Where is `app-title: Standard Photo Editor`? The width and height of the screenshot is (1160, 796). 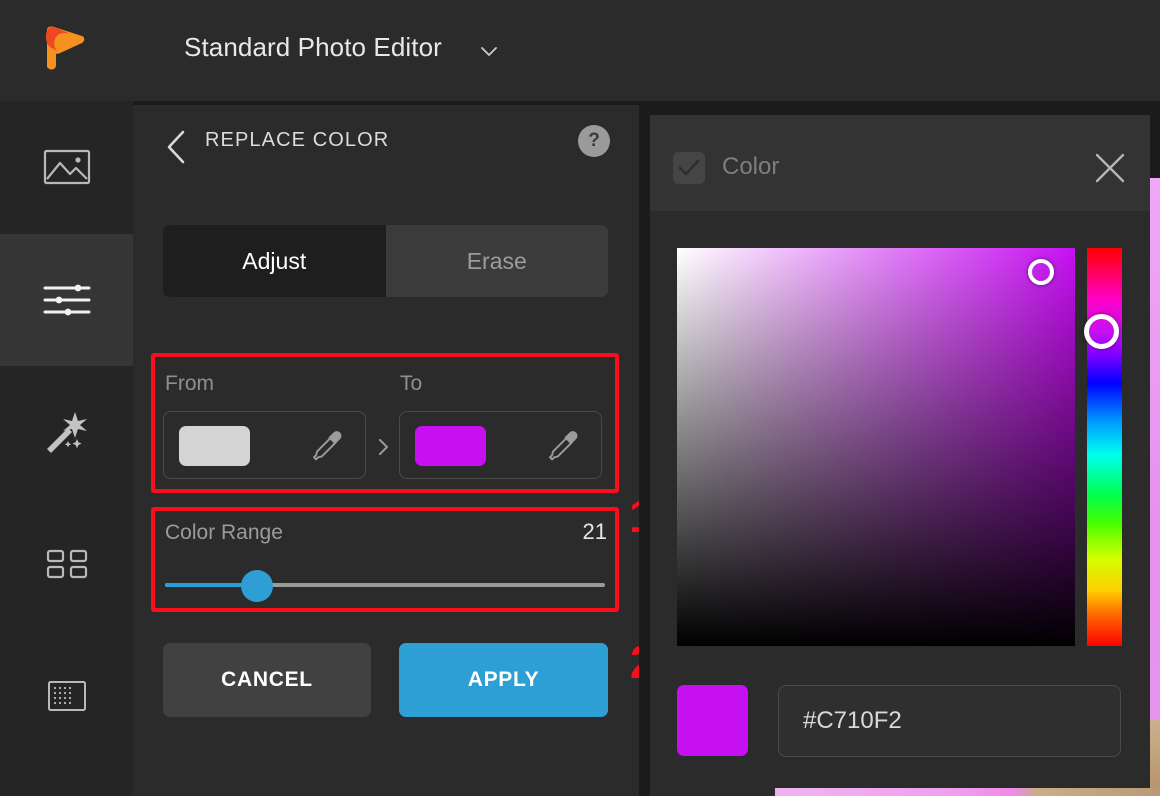 app-title: Standard Photo Editor is located at coordinates (313, 47).